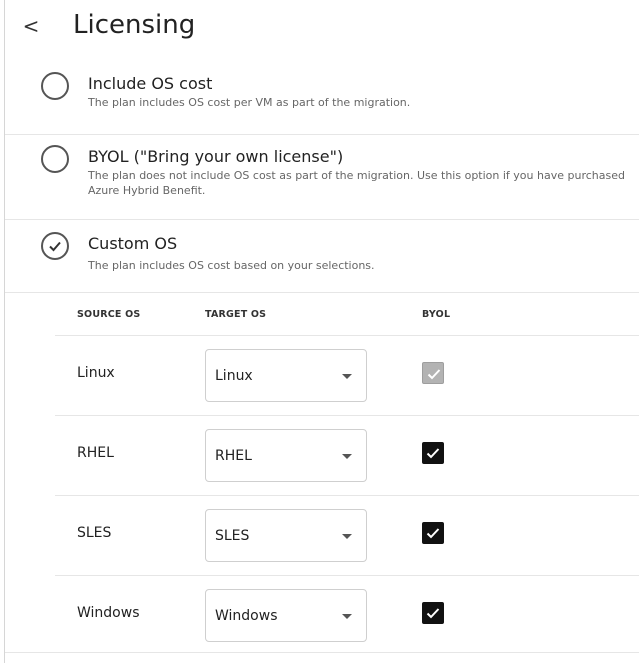  What do you see at coordinates (286, 455) in the screenshot?
I see `target-os-dropdown: RHEL` at bounding box center [286, 455].